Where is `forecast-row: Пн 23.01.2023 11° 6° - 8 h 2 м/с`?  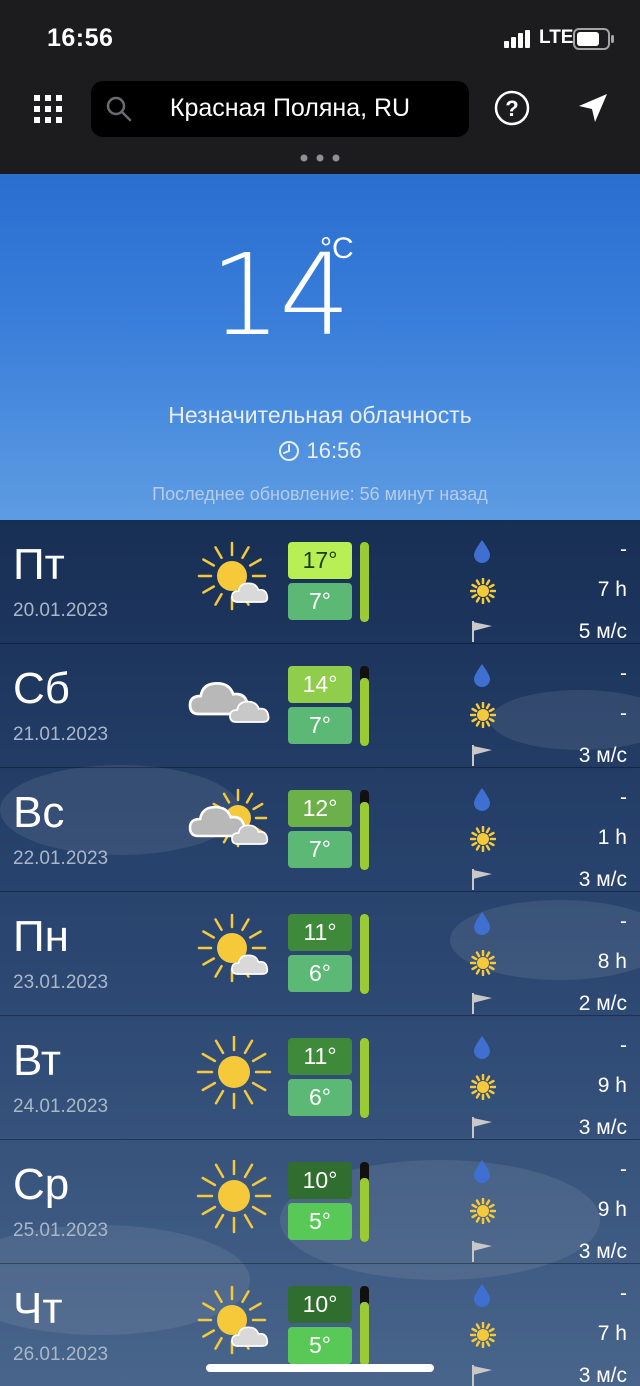
forecast-row: Пн 23.01.2023 11° 6° - 8 h 2 м/с is located at coordinates (320, 954).